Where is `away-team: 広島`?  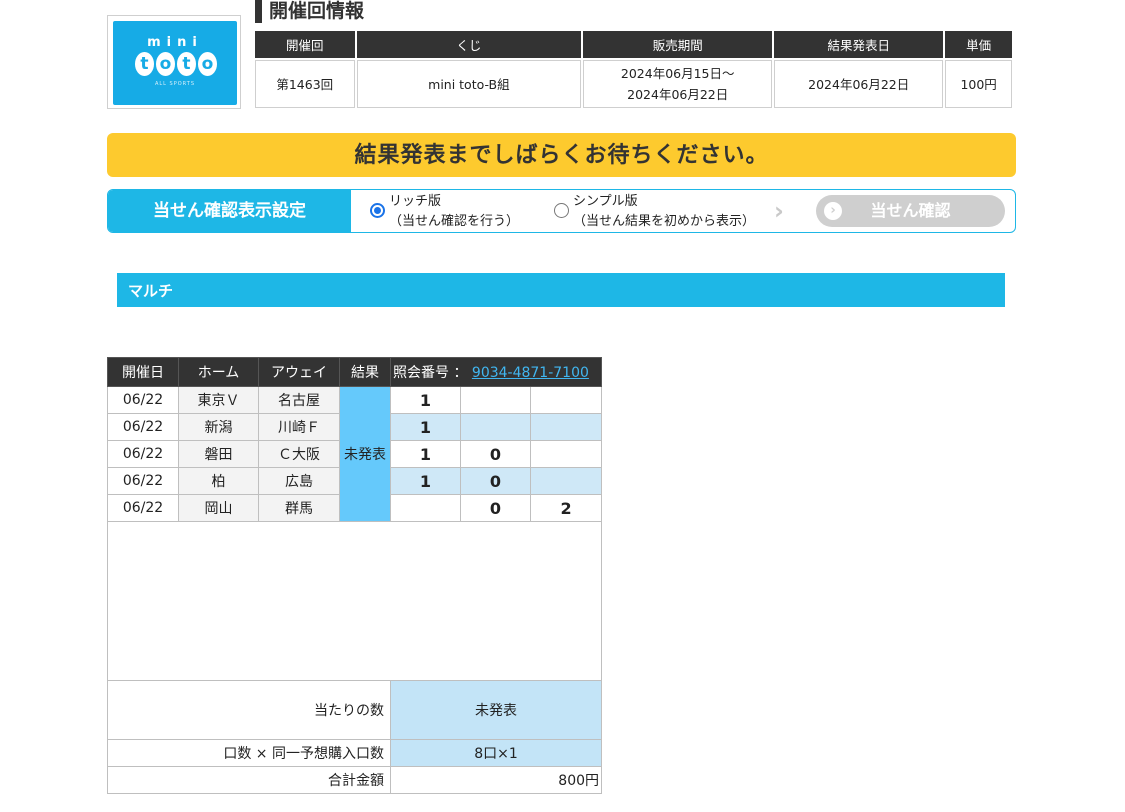
away-team: 広島 is located at coordinates (299, 481).